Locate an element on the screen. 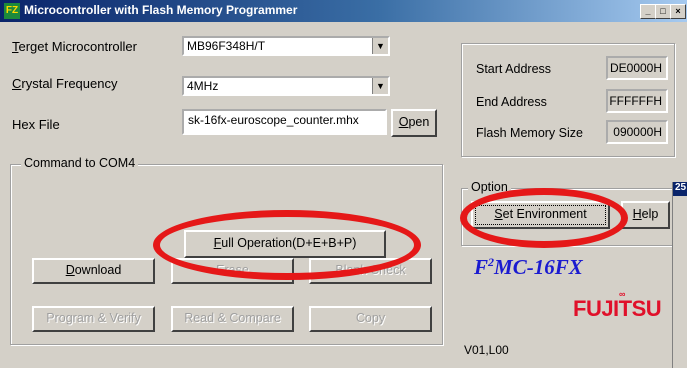 Image resolution: width=687 pixels, height=368 pixels. version-label: V01,L00 is located at coordinates (486, 350).